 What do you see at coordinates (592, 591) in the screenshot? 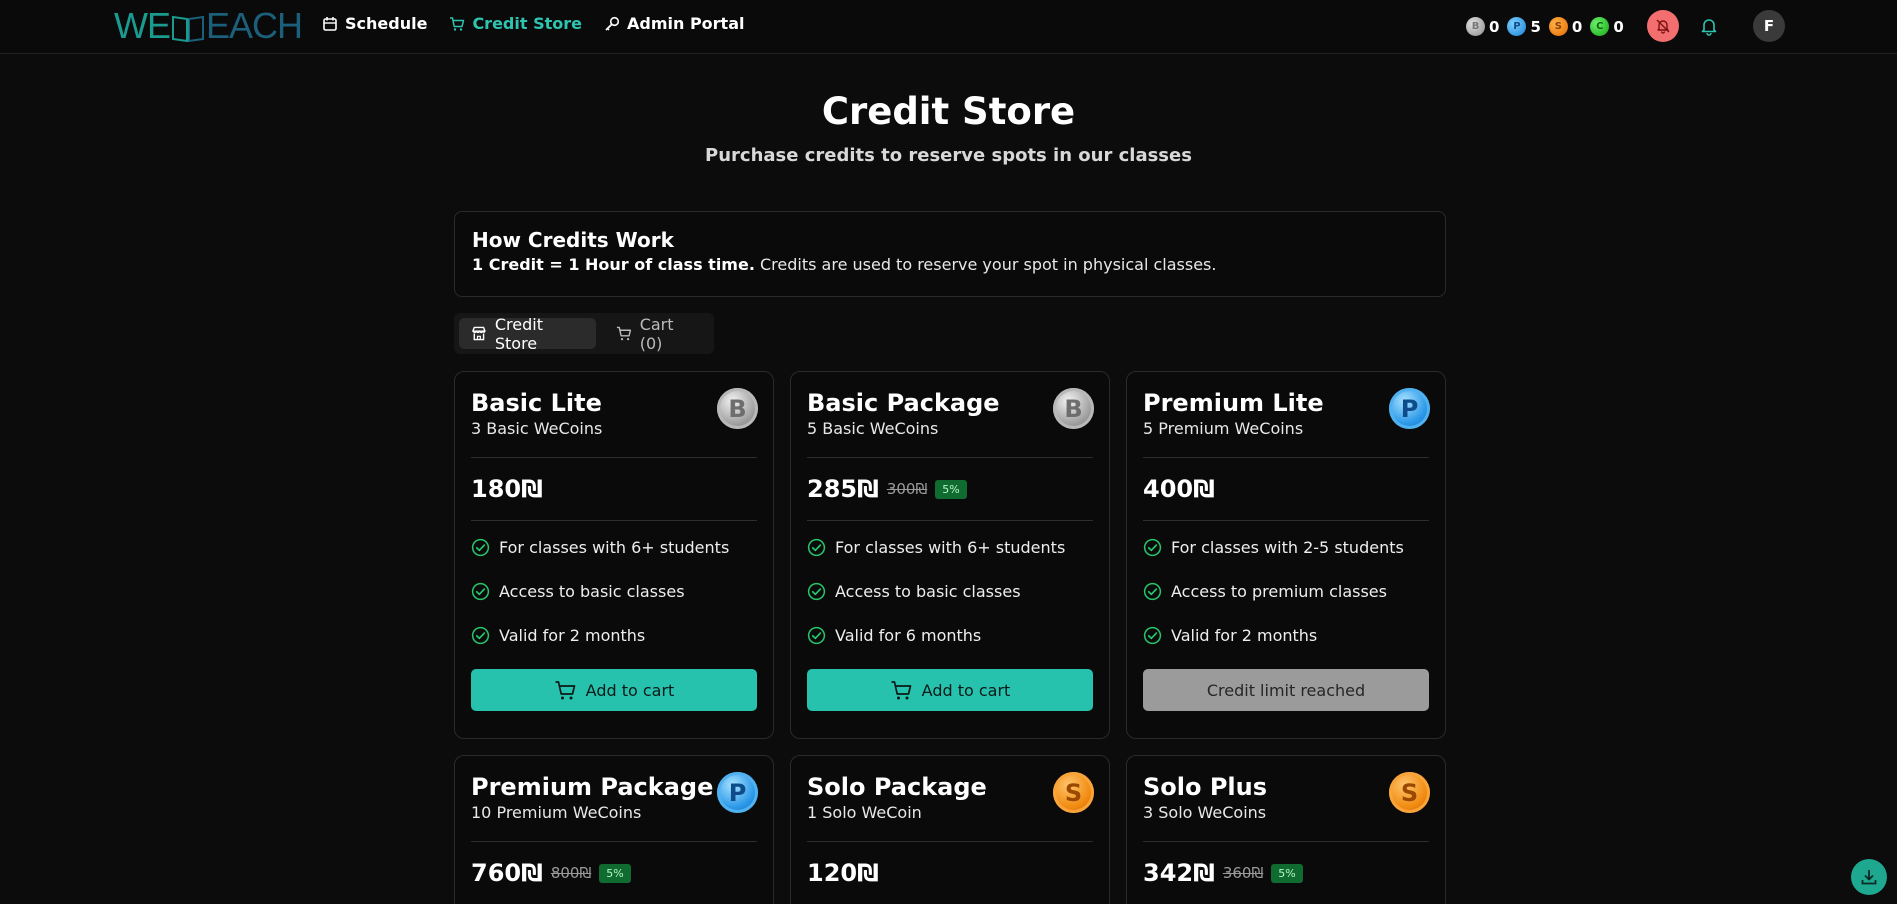
I see `feature-text: Access to basic classes` at bounding box center [592, 591].